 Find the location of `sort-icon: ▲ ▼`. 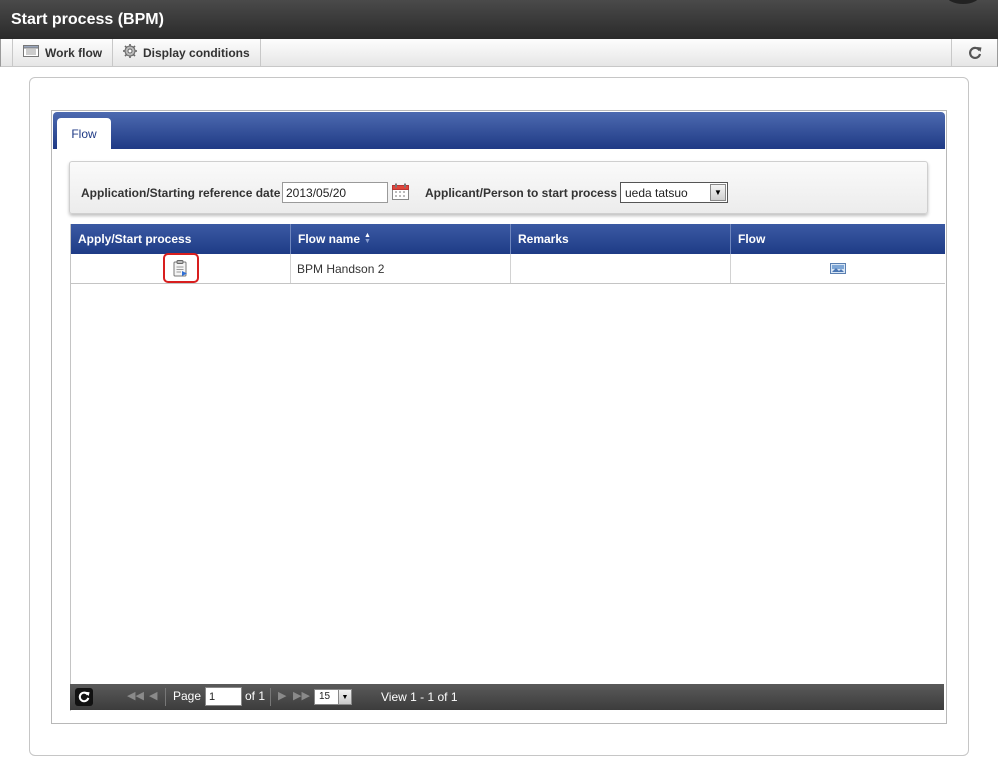

sort-icon: ▲ ▼ is located at coordinates (367, 238).